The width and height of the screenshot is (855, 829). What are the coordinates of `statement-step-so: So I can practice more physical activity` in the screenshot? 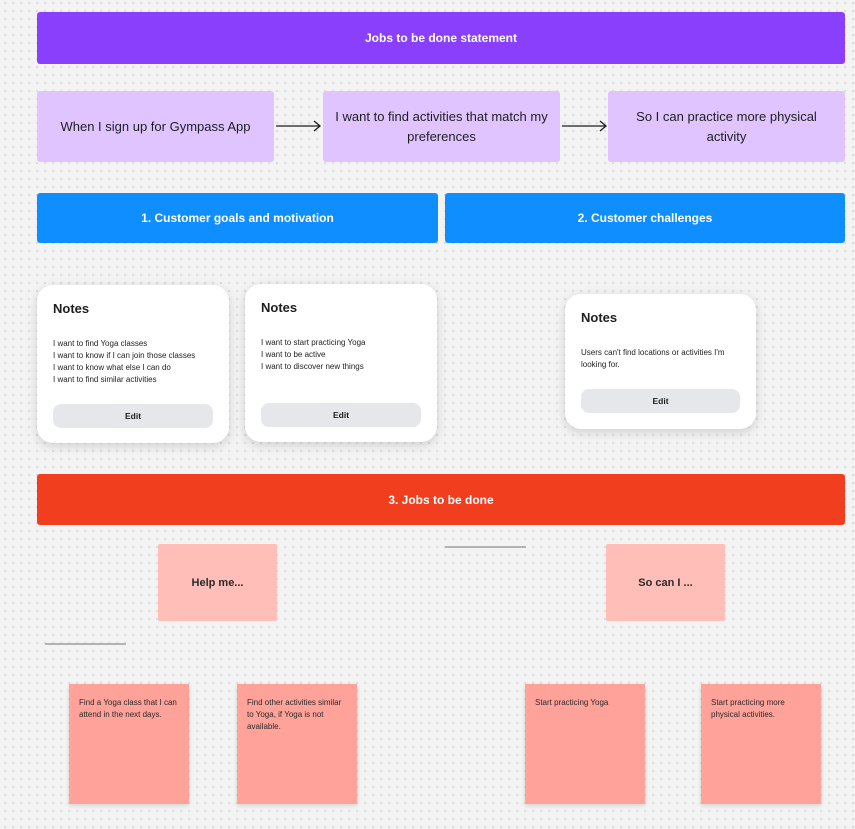 It's located at (726, 126).